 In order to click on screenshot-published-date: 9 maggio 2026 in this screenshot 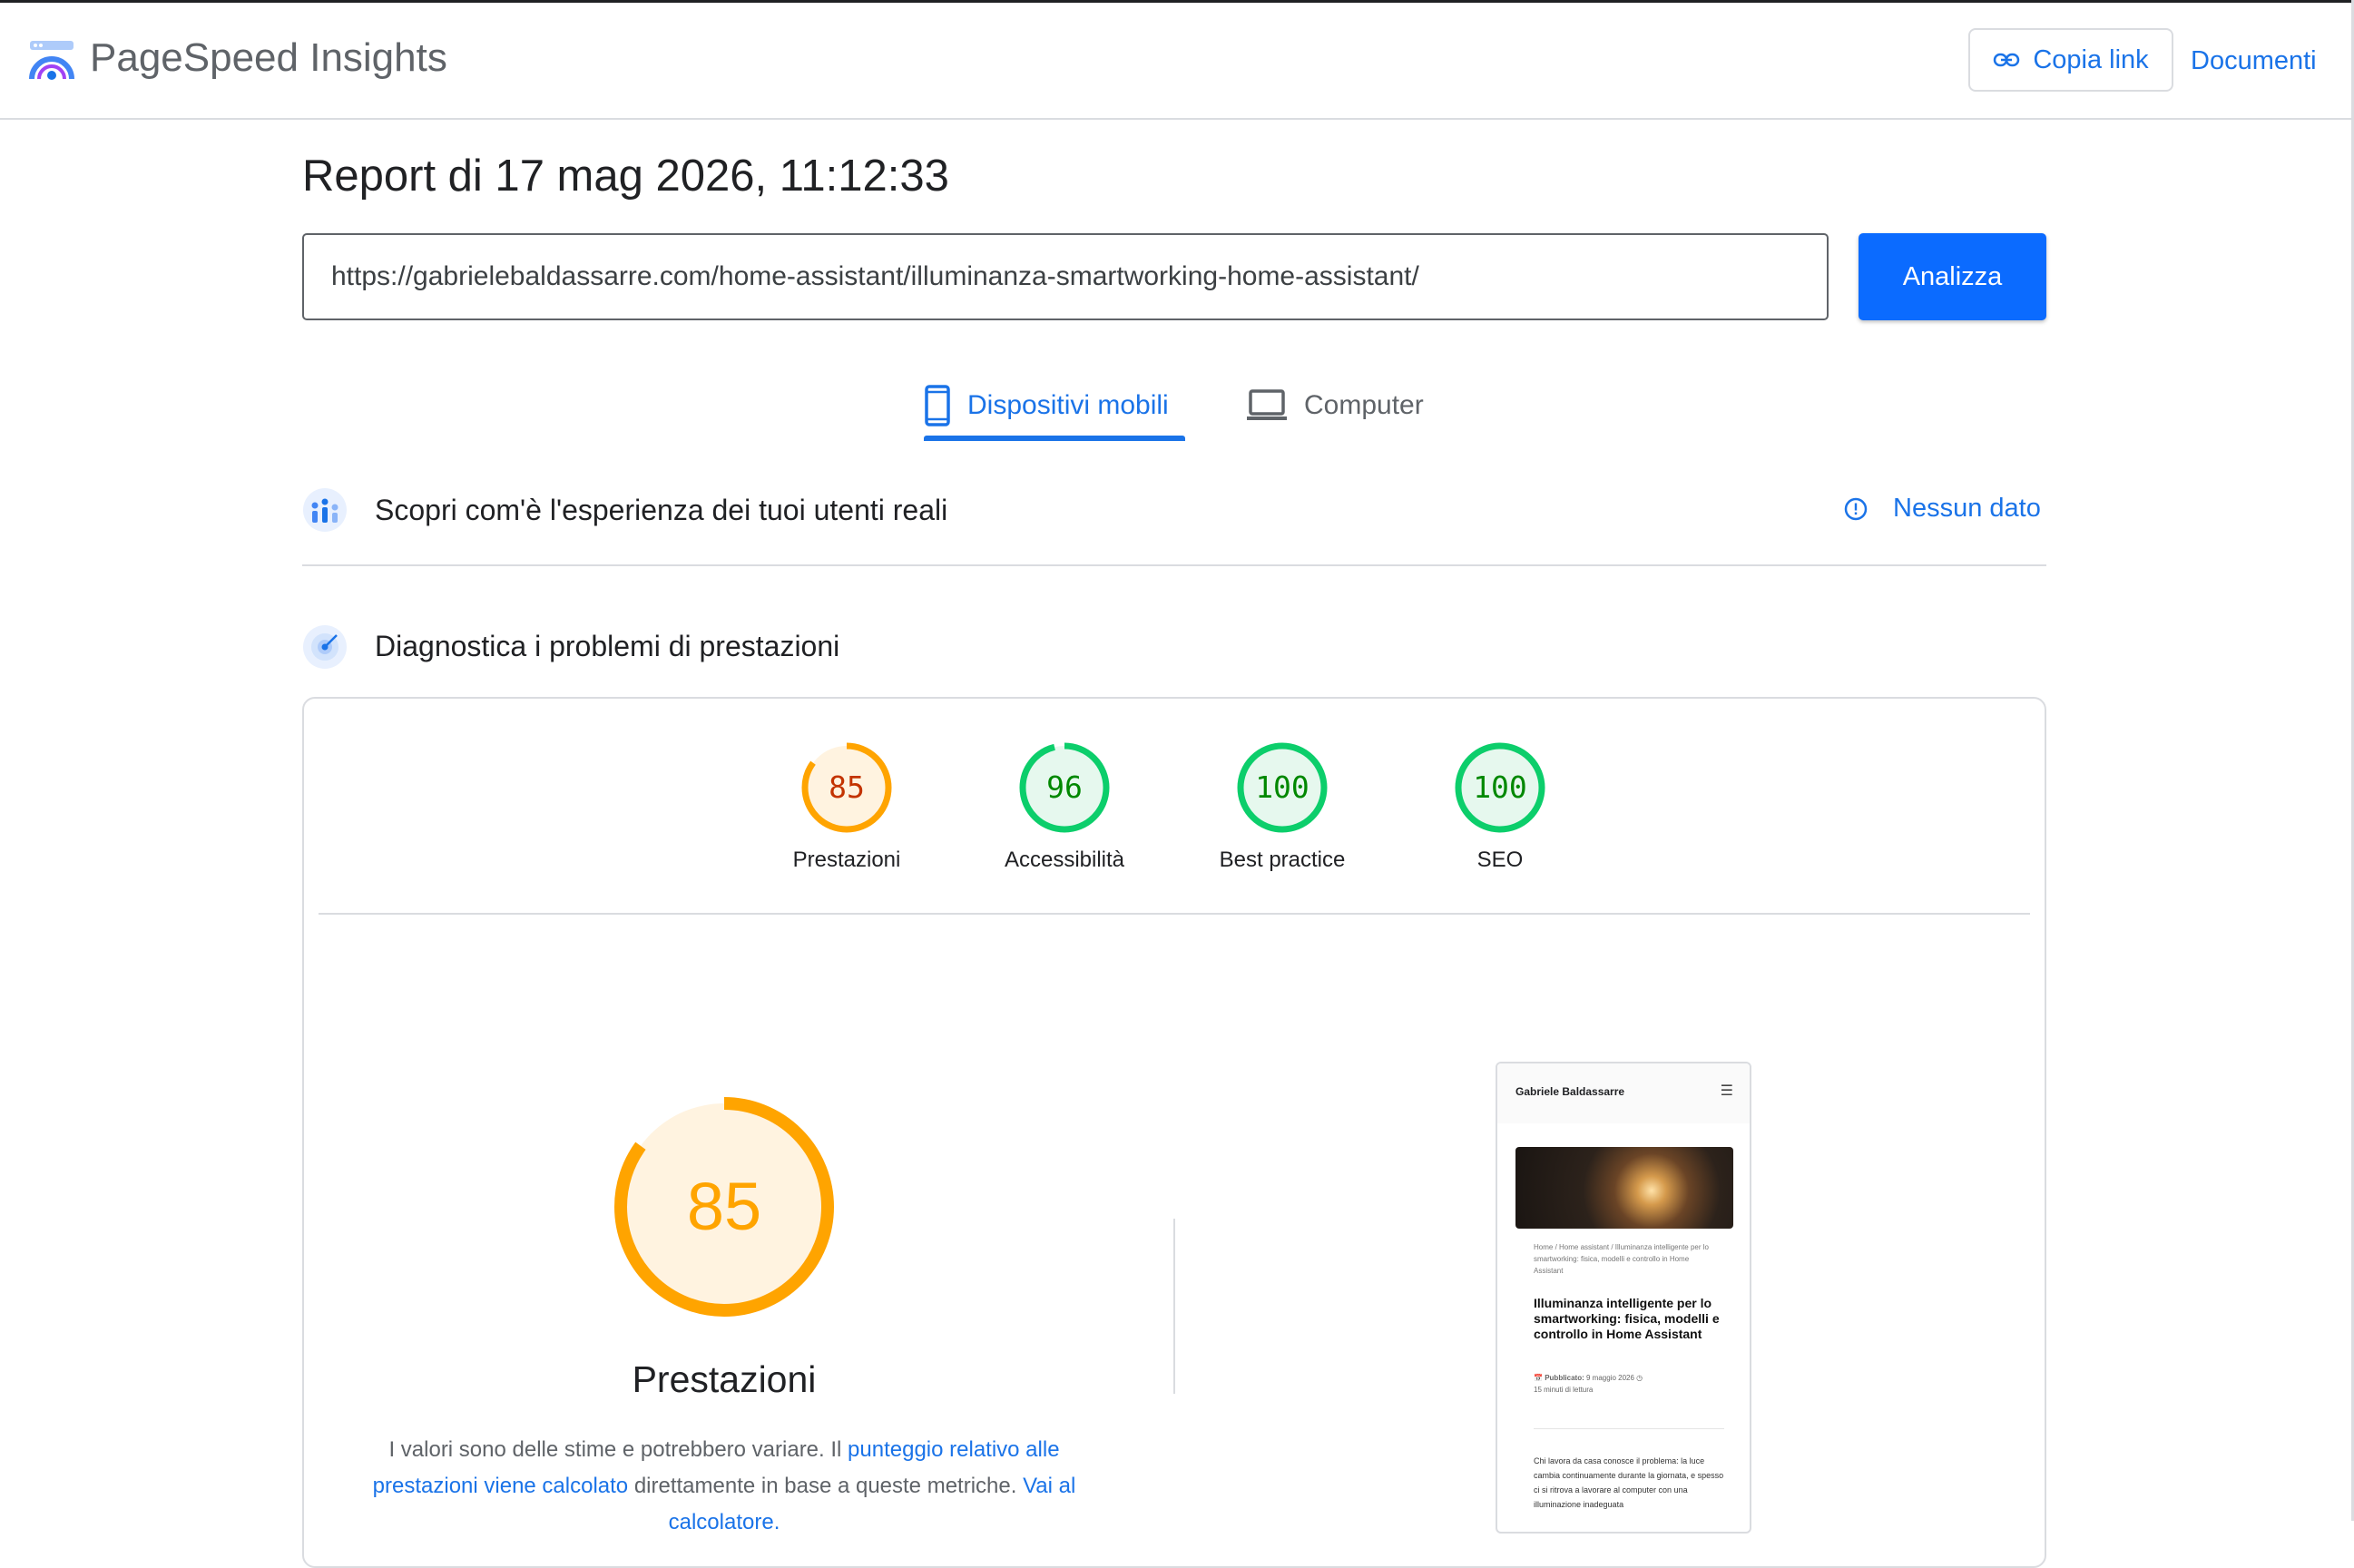, I will do `click(1610, 1378)`.